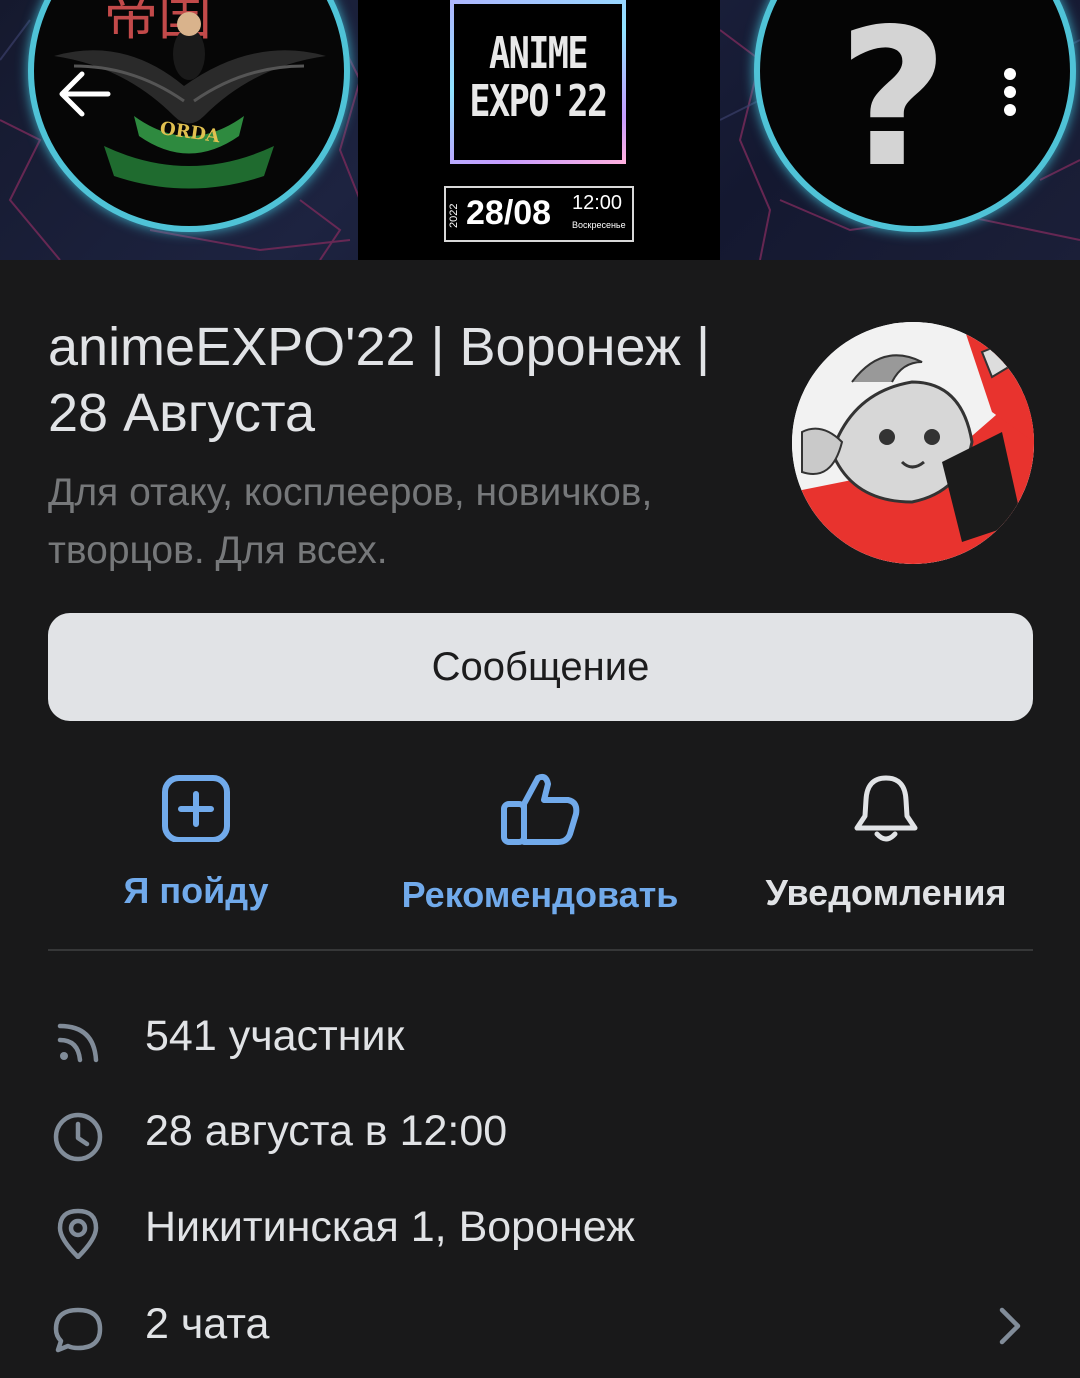  What do you see at coordinates (379, 380) in the screenshot?
I see `page-title: animeEXPO'22 | Воронеж | 28 Августа` at bounding box center [379, 380].